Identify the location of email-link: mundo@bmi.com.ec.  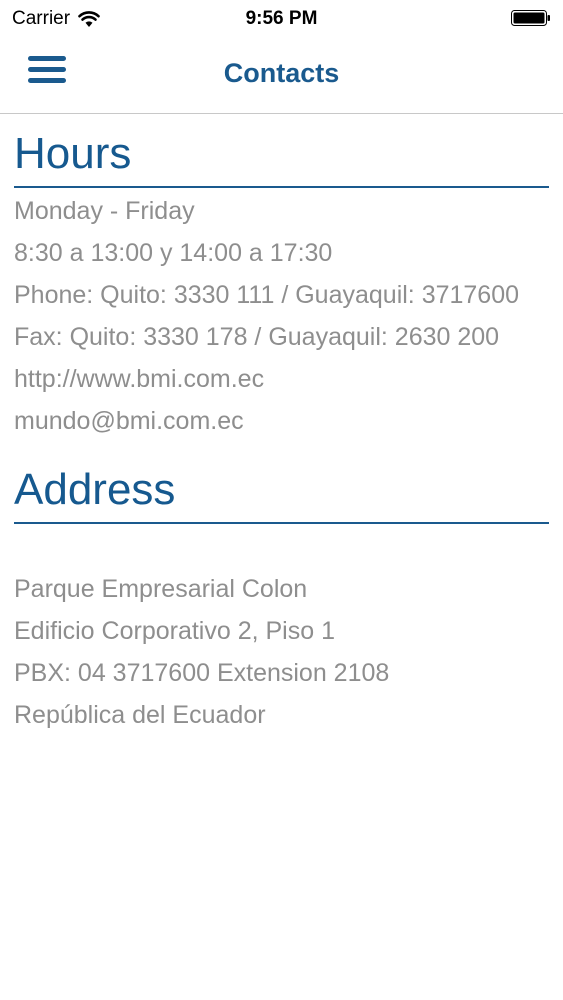
(281, 421).